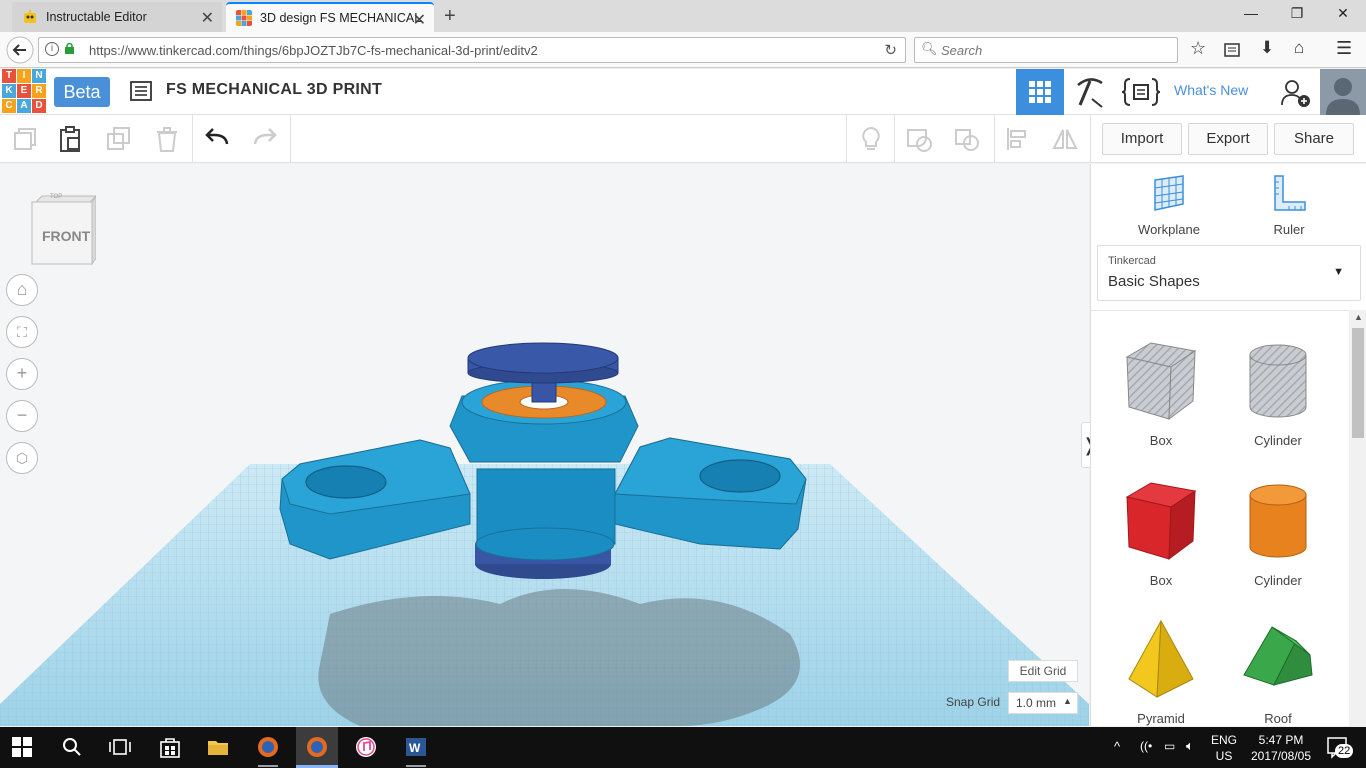 The height and width of the screenshot is (768, 1366). Describe the element at coordinates (1146, 746) in the screenshot. I see `wifi-icon: ((•` at that location.